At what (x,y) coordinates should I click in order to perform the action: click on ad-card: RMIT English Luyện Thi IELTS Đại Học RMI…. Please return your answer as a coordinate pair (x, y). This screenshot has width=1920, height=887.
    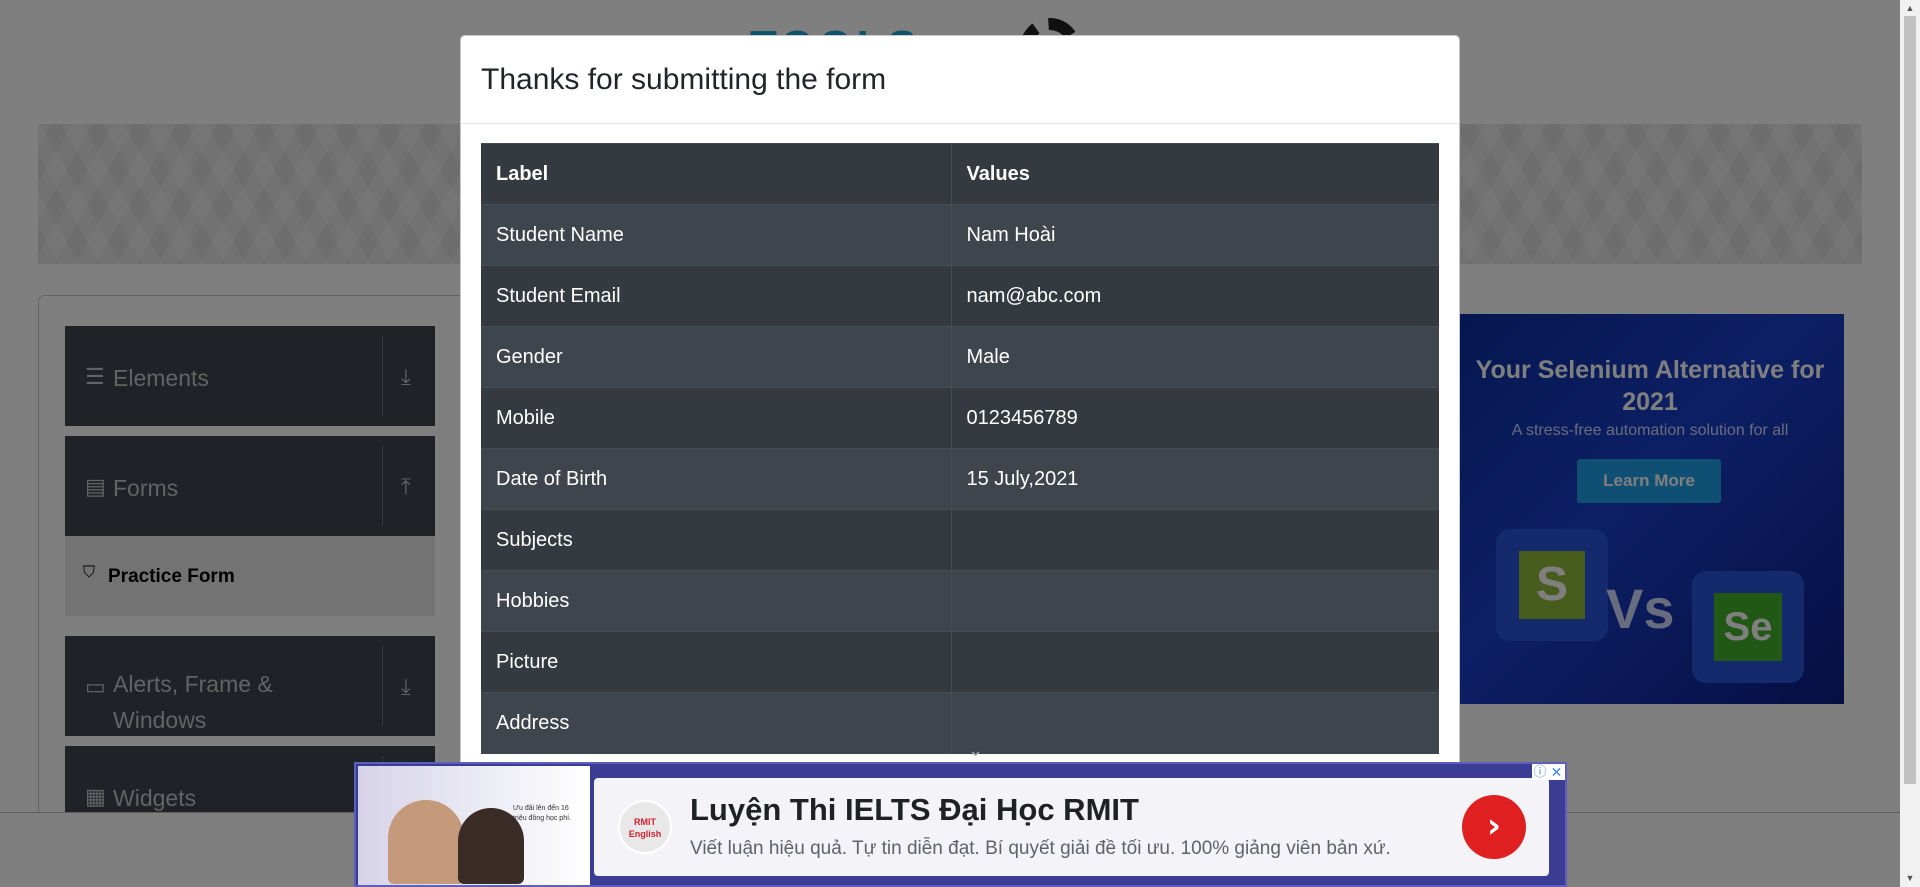
    Looking at the image, I should click on (1071, 827).